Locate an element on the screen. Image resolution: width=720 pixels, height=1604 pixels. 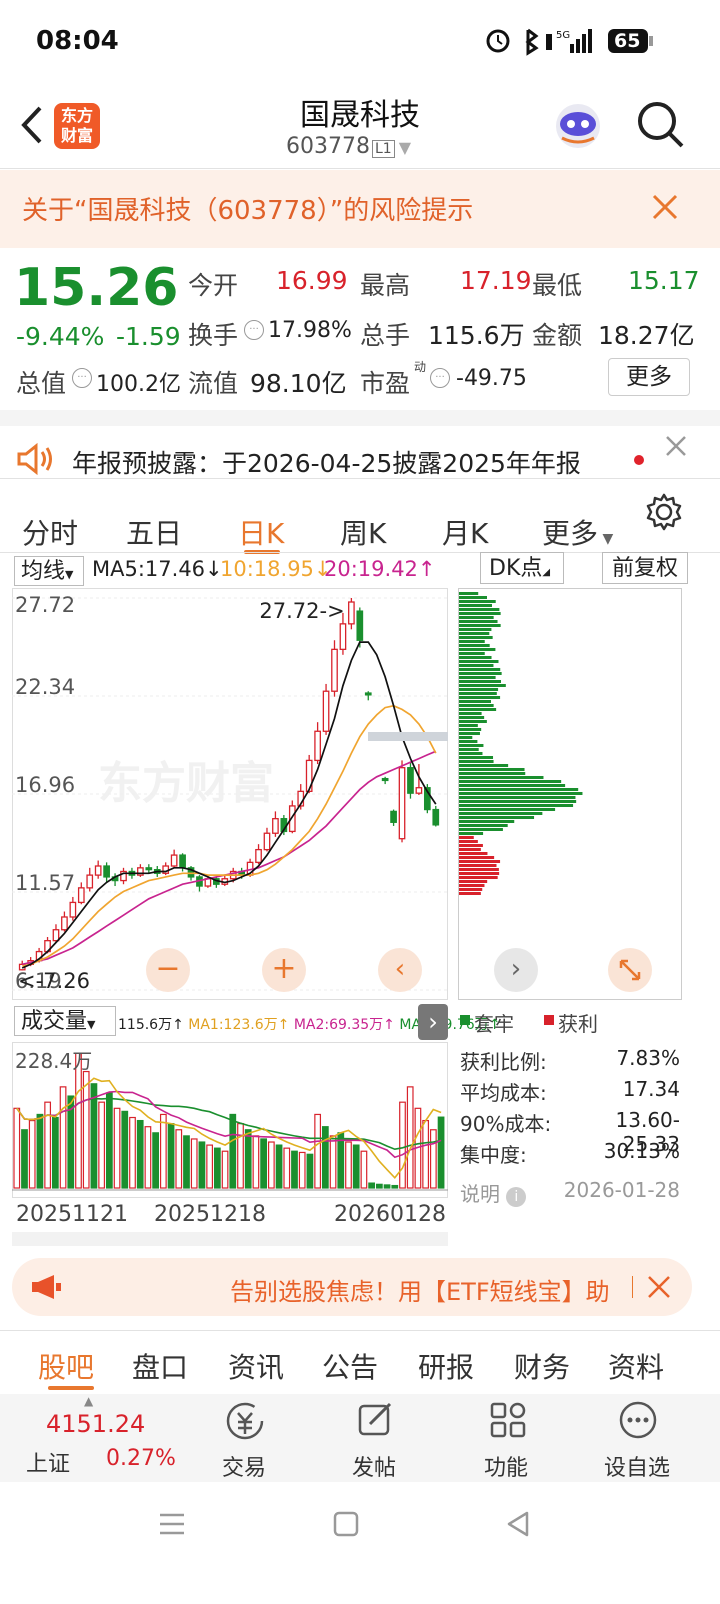
low-label: 最低 is located at coordinates (557, 285).